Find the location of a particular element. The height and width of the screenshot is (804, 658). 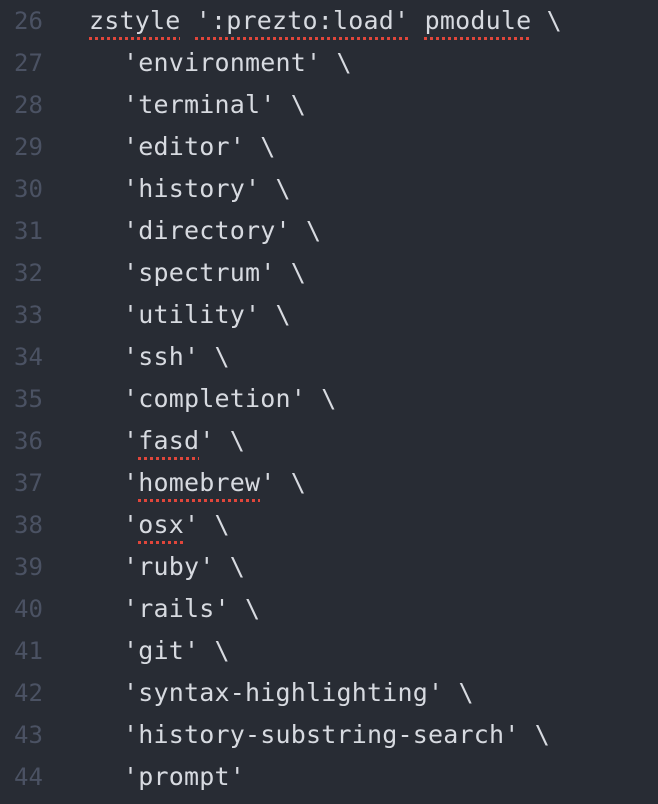

line-number: 41 is located at coordinates (28, 651).